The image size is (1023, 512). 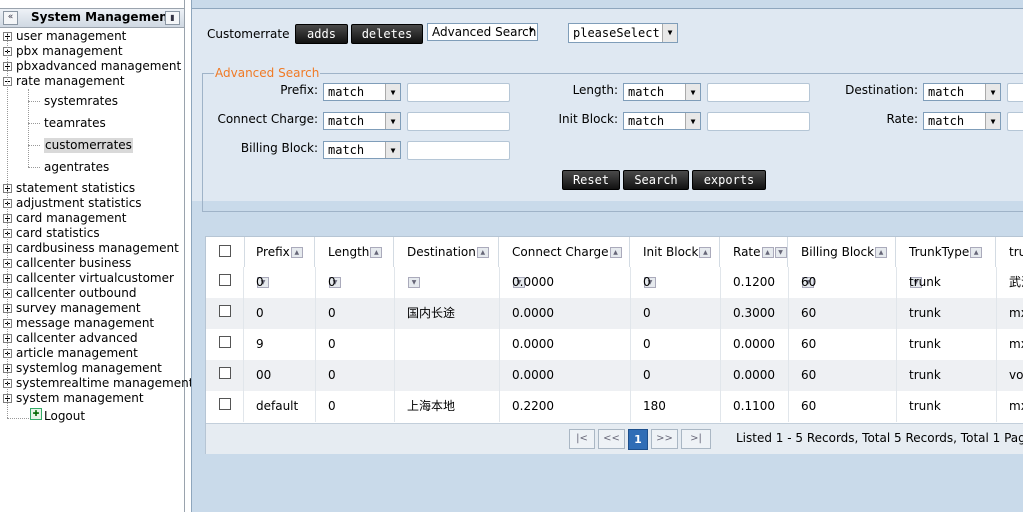 I want to click on table-cell-rate: 0.0000, so click(x=754, y=375).